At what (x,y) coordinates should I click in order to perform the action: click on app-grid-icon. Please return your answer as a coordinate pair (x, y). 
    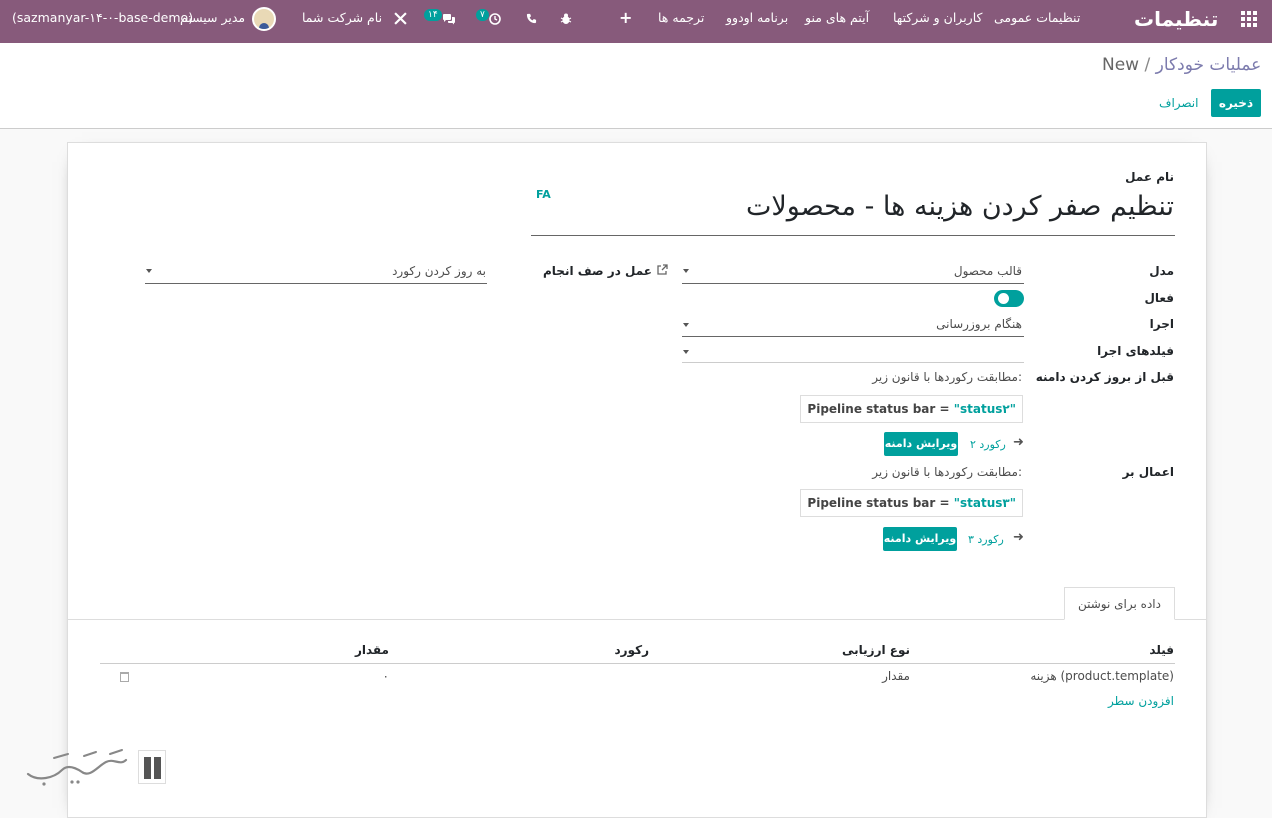
    Looking at the image, I should click on (1250, 21).